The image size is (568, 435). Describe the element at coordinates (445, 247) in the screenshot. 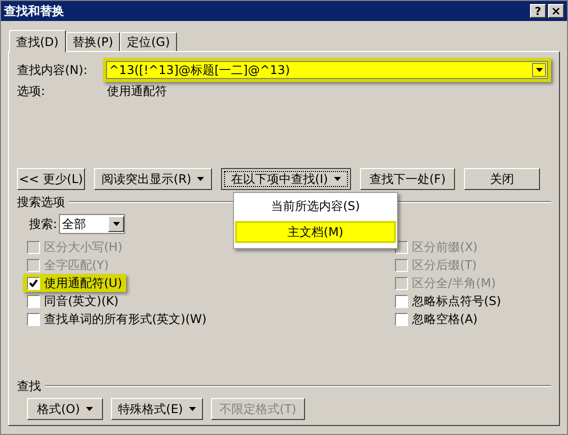

I see `checkbox-label: 区分前缀(X)` at that location.